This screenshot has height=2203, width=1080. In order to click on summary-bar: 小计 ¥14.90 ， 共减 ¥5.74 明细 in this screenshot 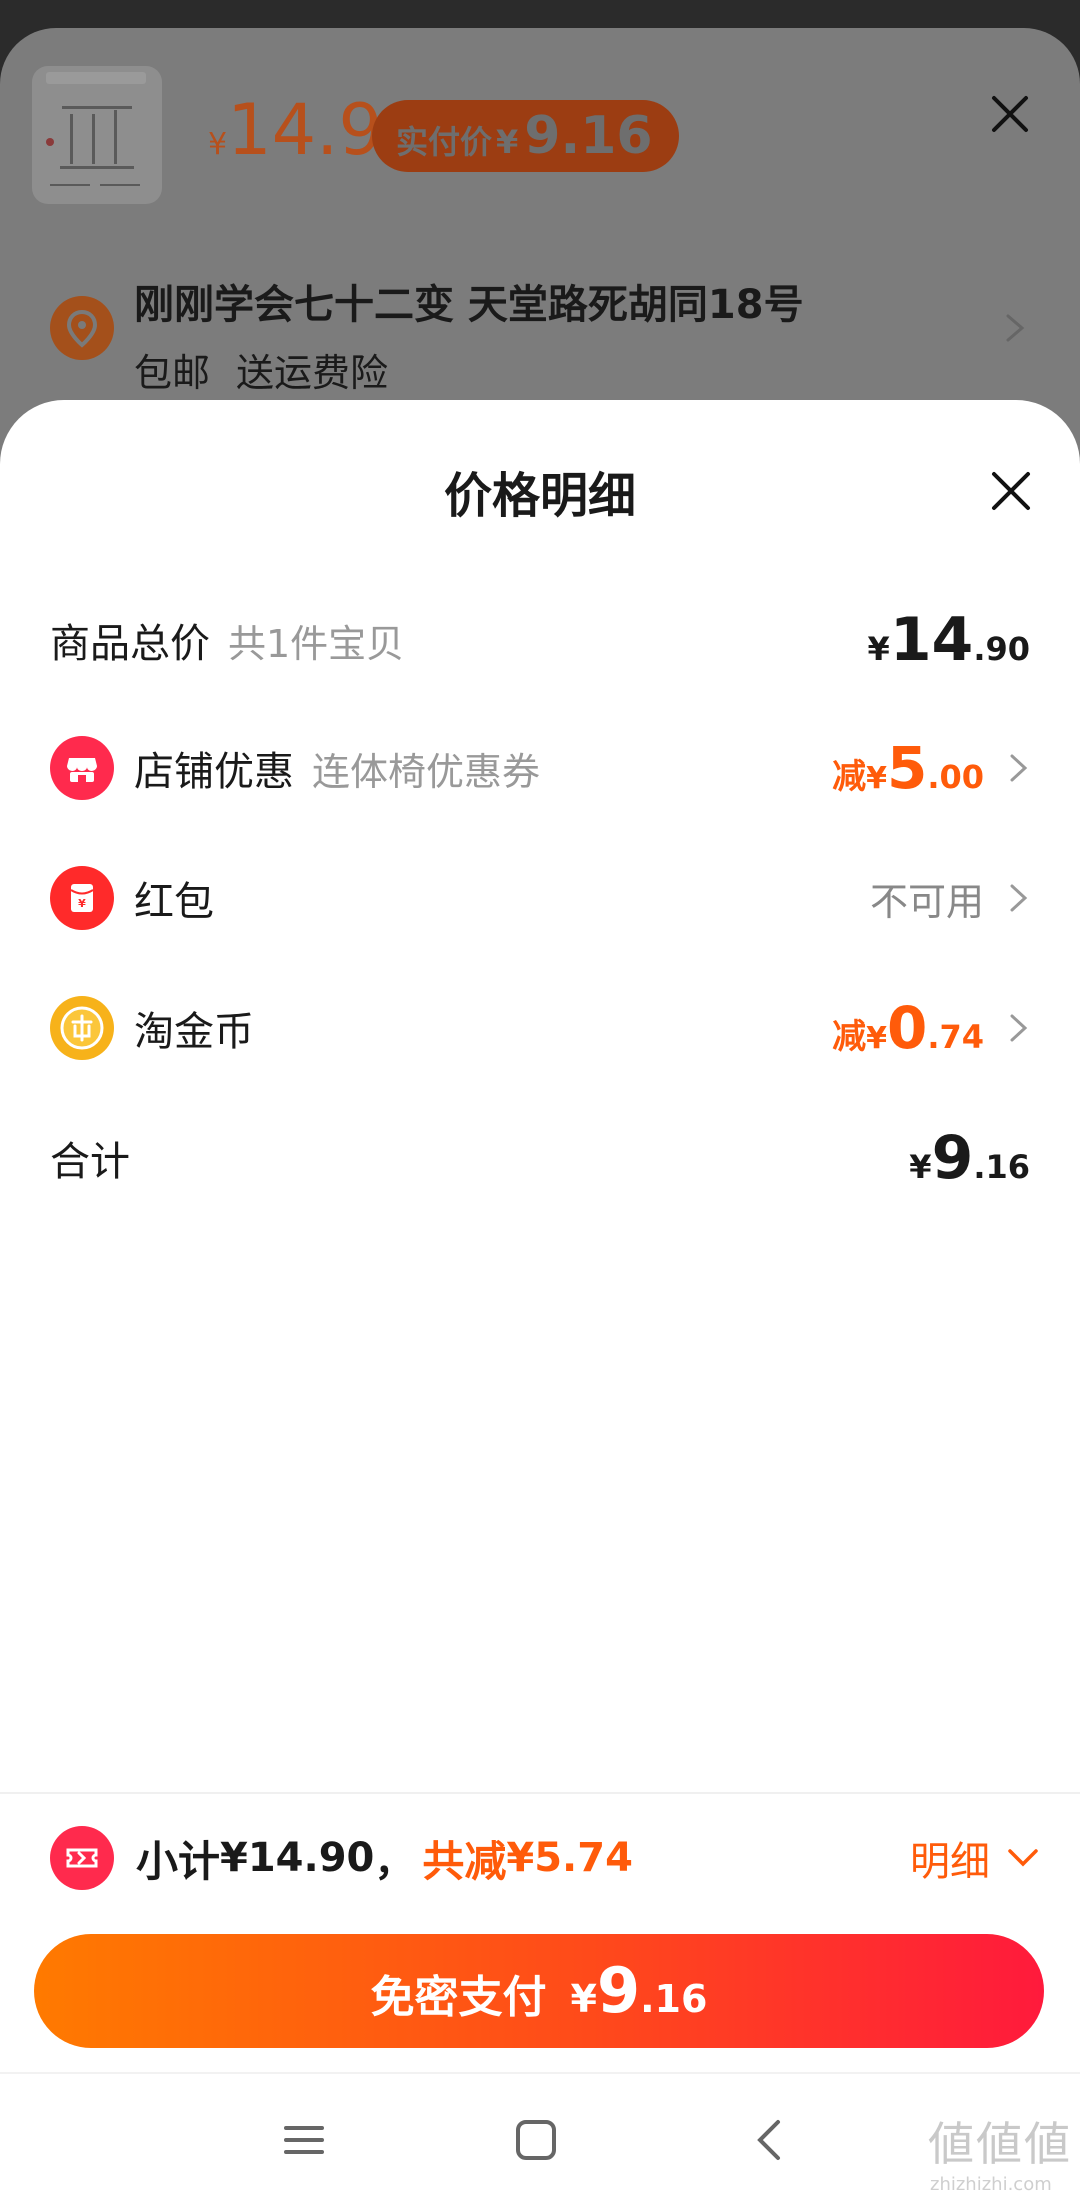, I will do `click(545, 1858)`.